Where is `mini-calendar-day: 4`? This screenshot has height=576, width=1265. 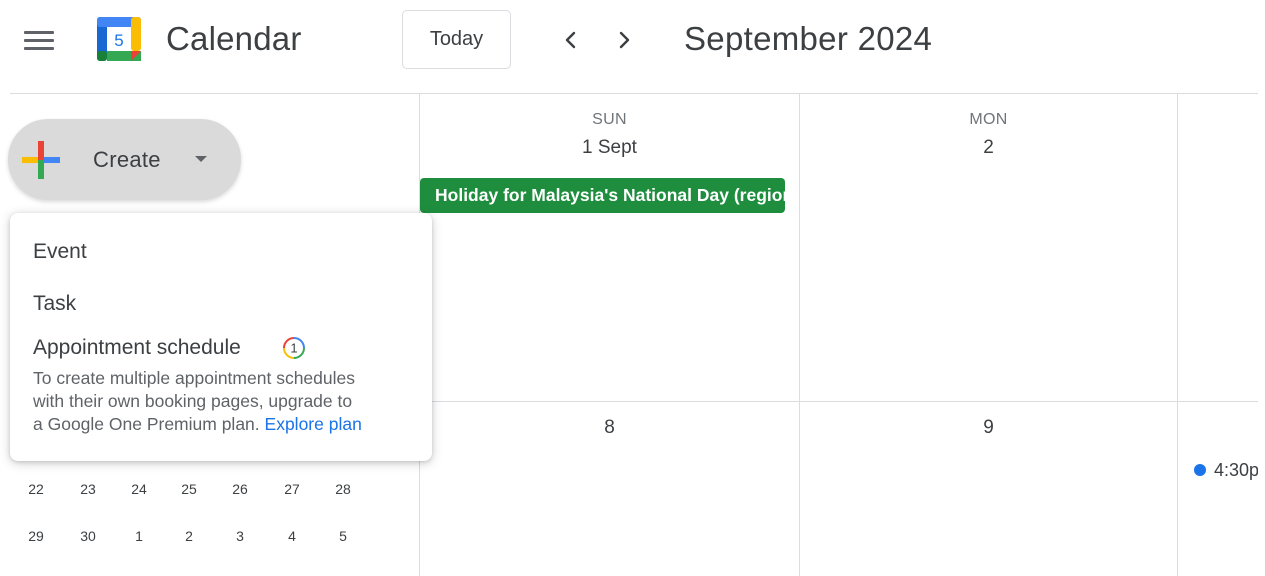
mini-calendar-day: 4 is located at coordinates (292, 536).